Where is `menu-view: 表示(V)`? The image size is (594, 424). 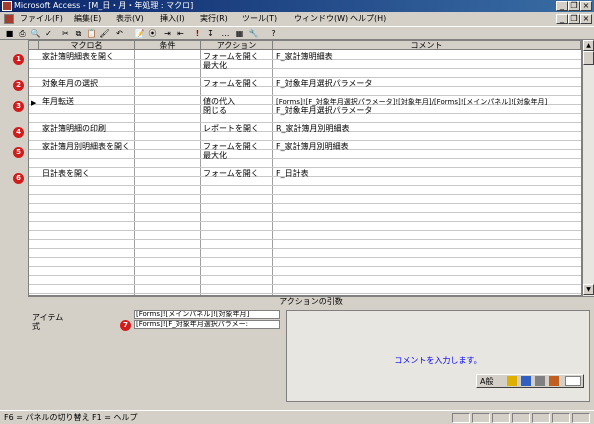
menu-view: 表示(V) is located at coordinates (130, 19).